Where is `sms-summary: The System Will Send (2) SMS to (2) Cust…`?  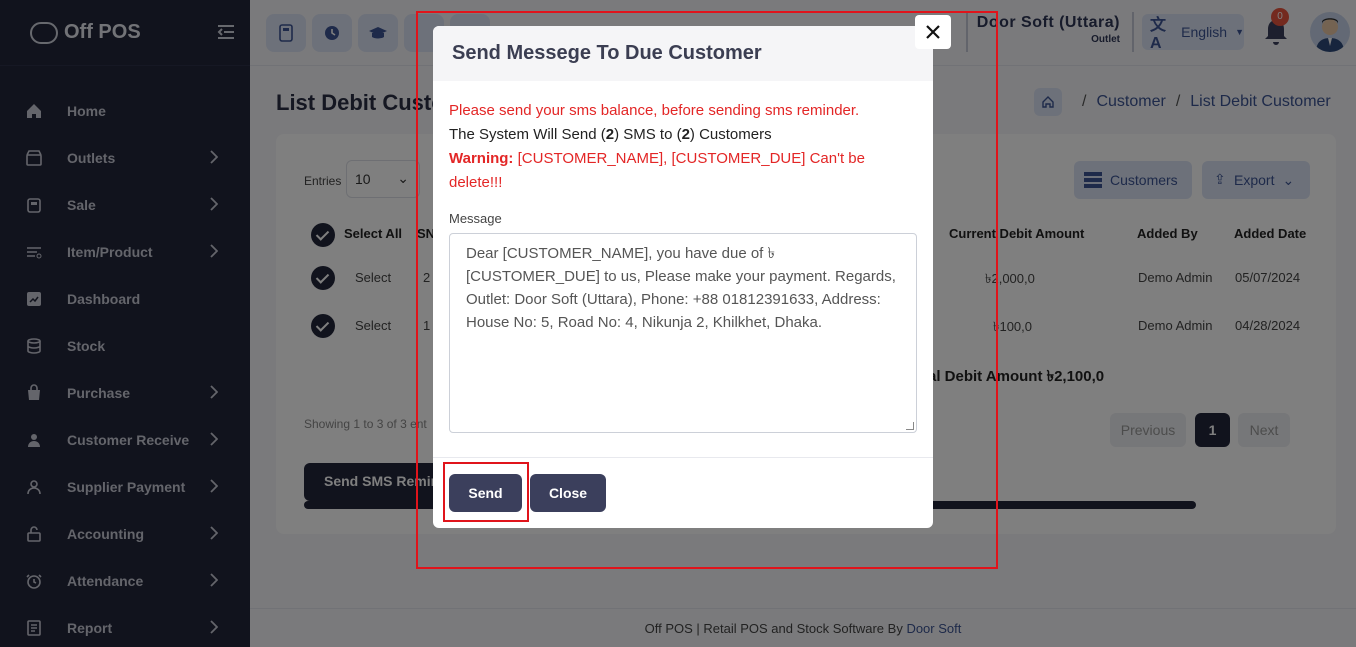
sms-summary: The System Will Send (2) SMS to (2) Cust… is located at coordinates (610, 134).